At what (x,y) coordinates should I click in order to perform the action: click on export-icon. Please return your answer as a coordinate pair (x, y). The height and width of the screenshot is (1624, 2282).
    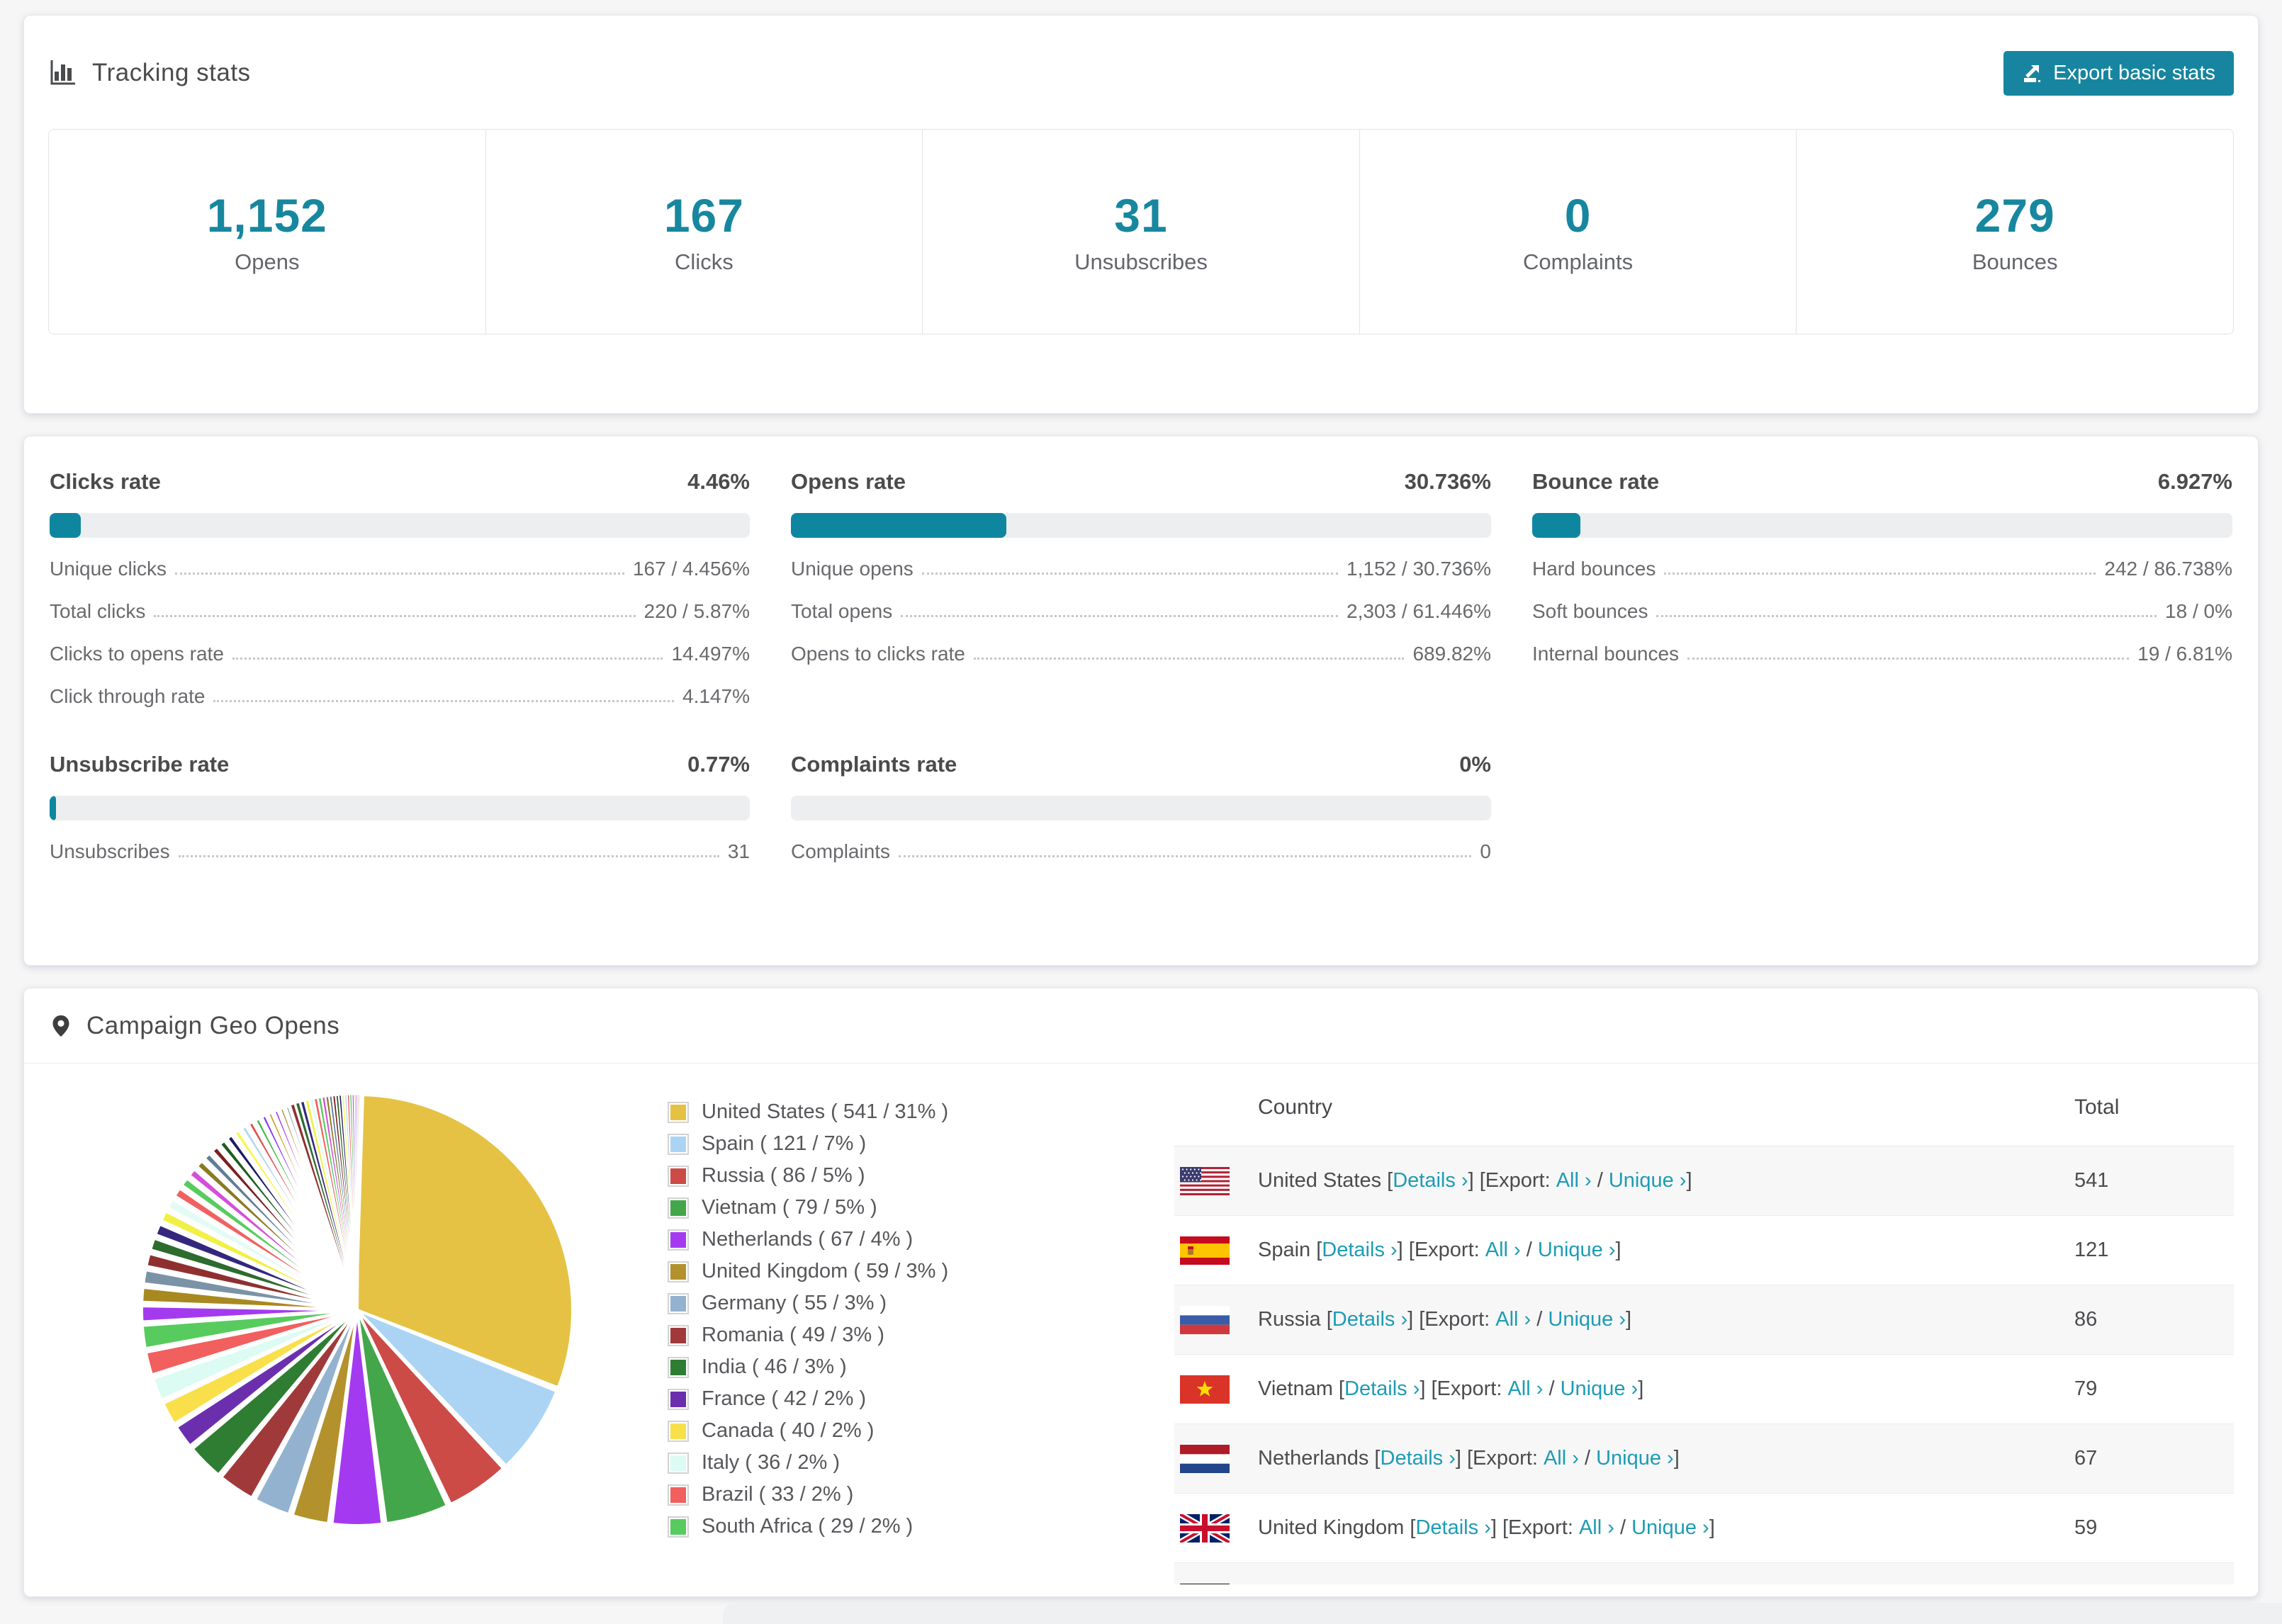
    Looking at the image, I should click on (2032, 74).